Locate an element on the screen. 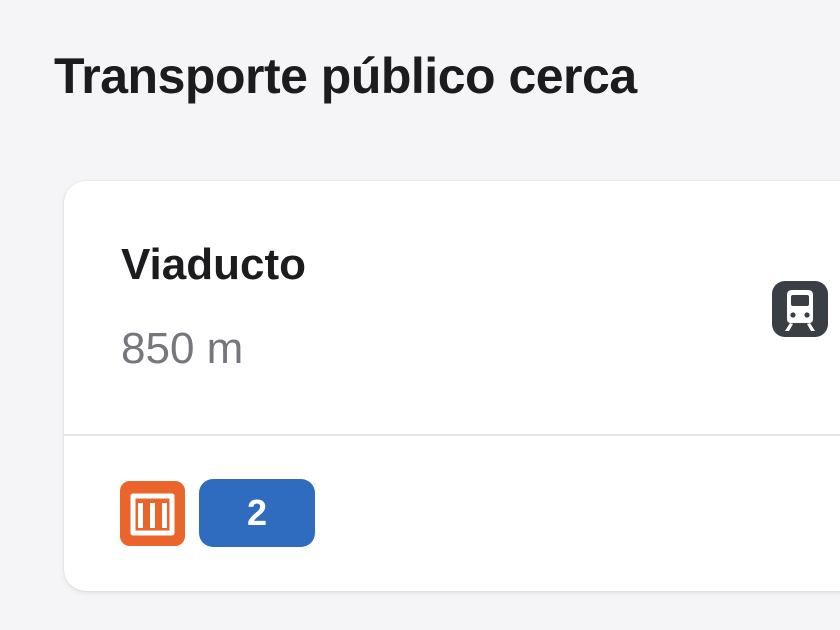  card-divider is located at coordinates (452, 435).